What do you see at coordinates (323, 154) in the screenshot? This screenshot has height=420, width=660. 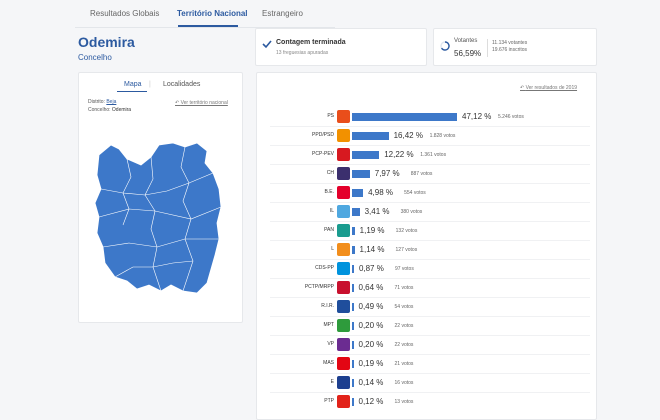 I see `party-name: PCP-PEV` at bounding box center [323, 154].